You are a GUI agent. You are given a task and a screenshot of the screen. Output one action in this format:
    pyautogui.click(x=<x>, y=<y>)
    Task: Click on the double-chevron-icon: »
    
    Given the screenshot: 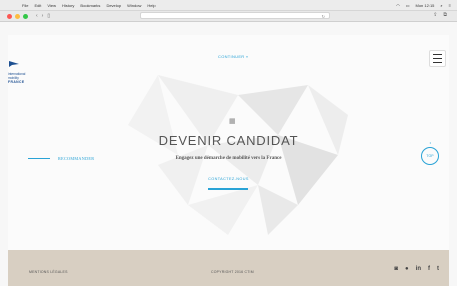 What is the action you would take?
    pyautogui.click(x=247, y=56)
    